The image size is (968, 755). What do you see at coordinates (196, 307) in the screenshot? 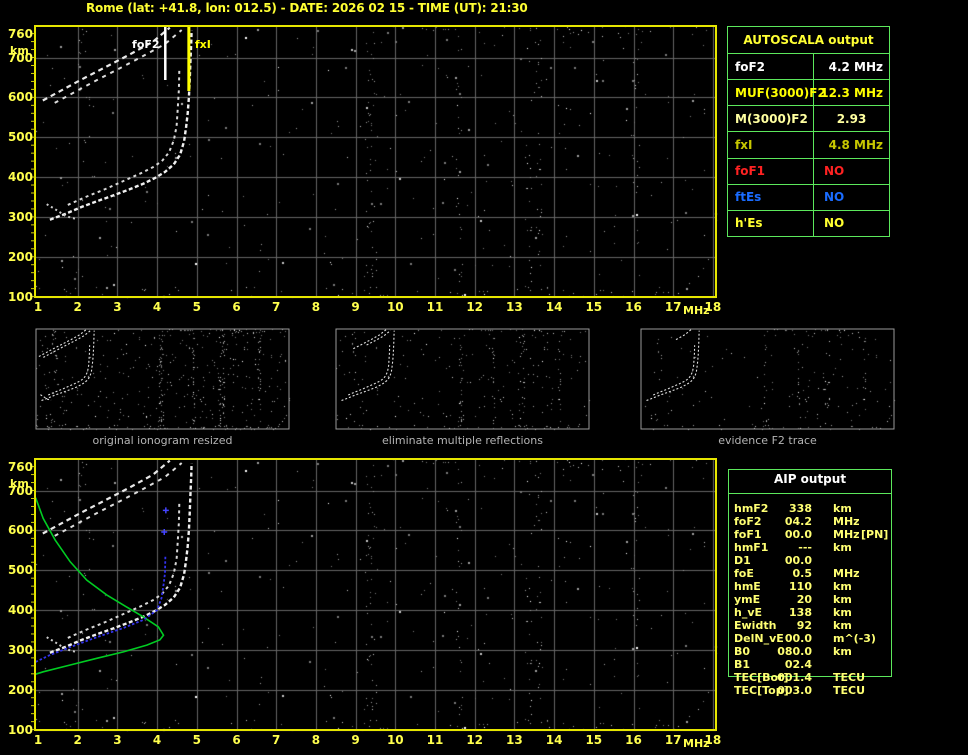
I see `x-tick-label: 5` at bounding box center [196, 307].